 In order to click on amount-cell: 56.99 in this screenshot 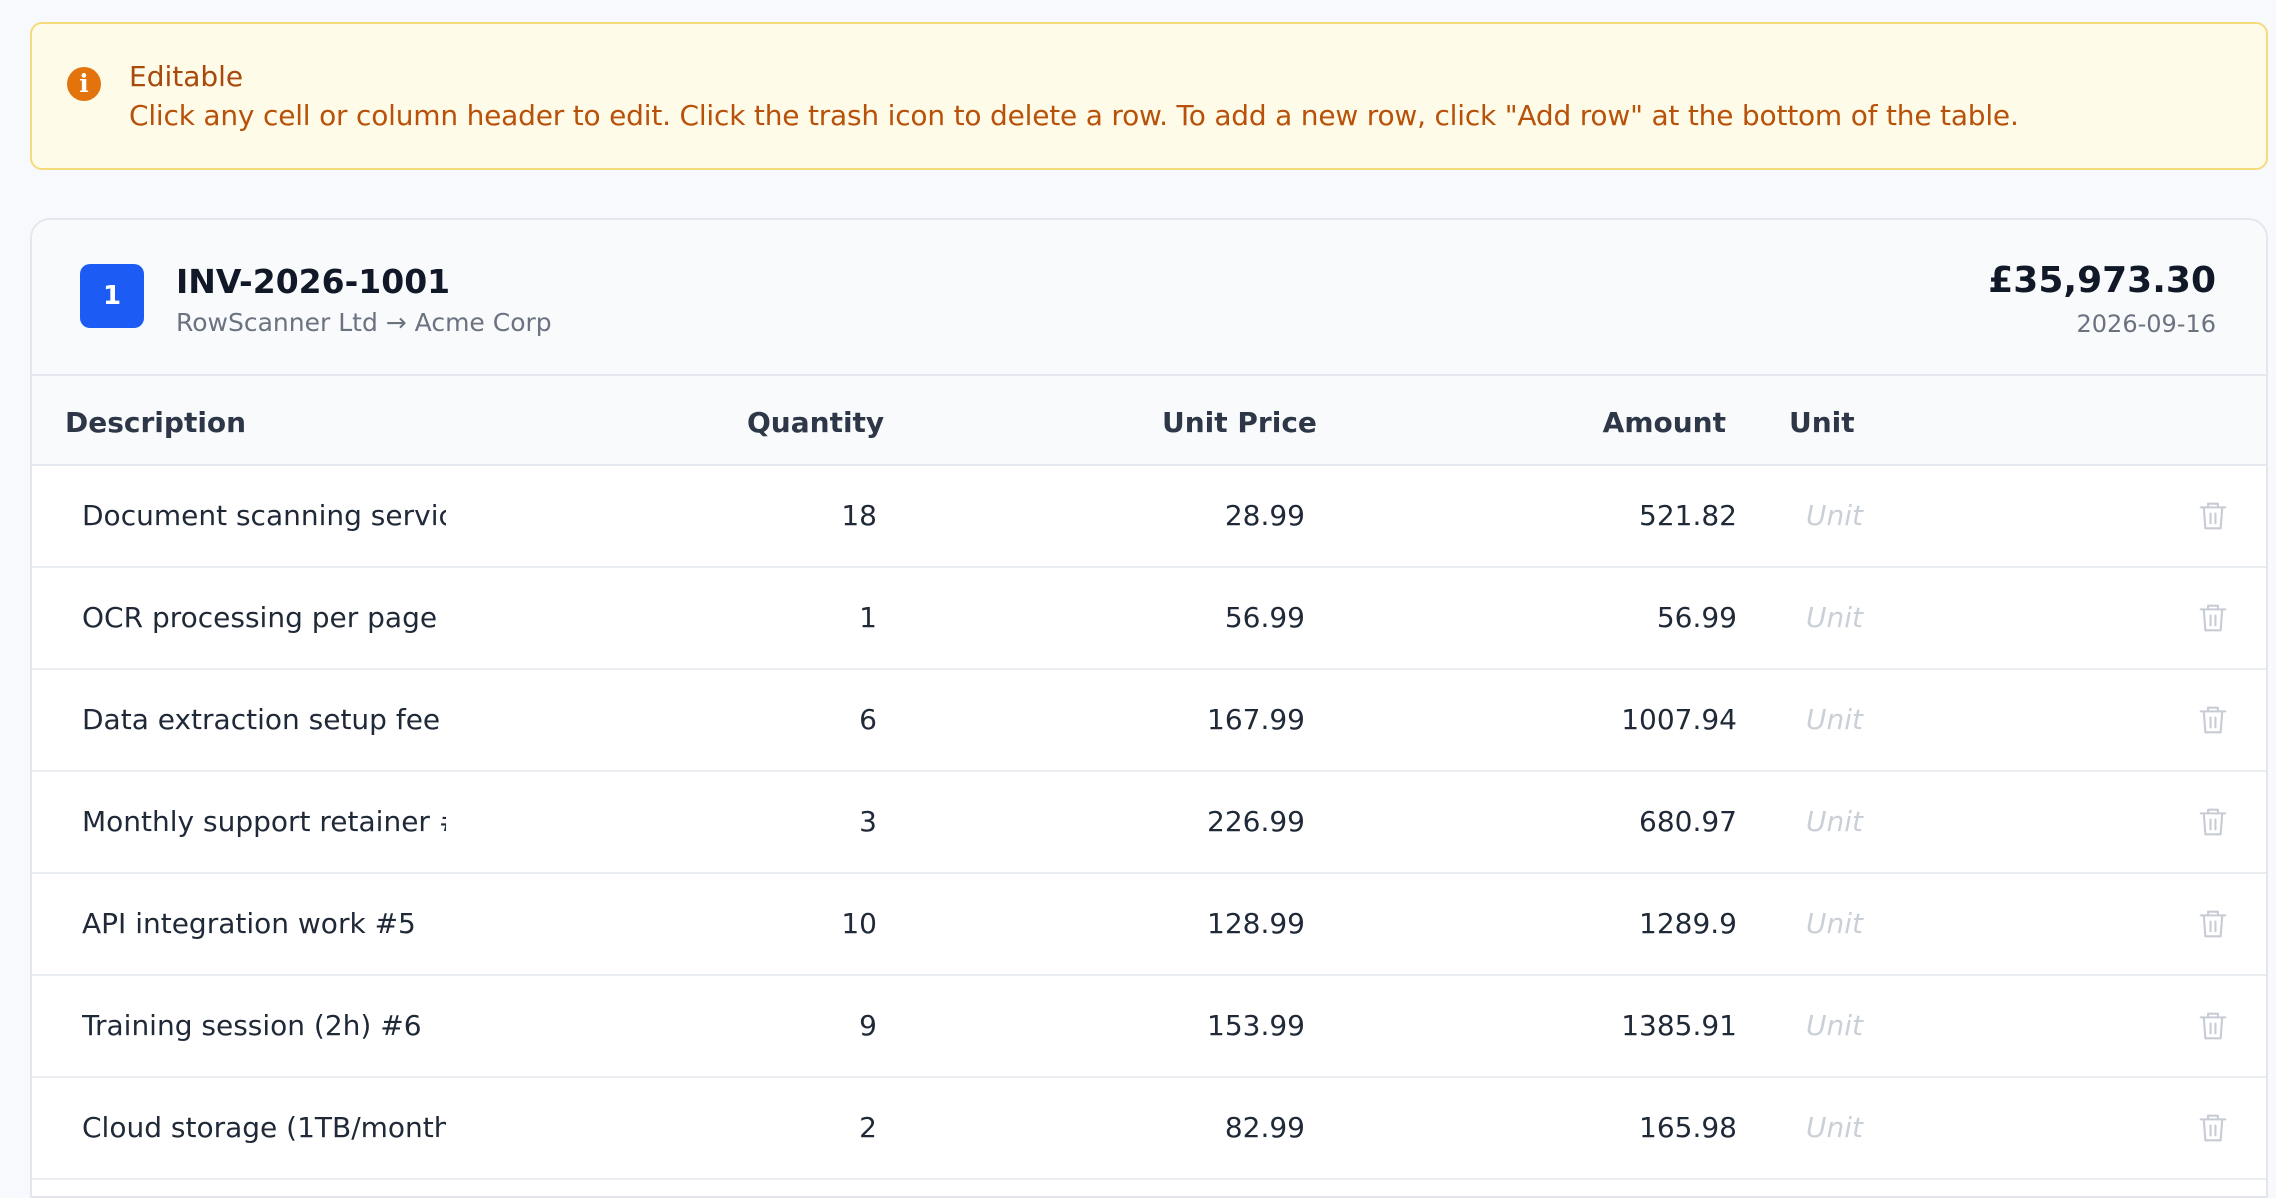, I will do `click(1609, 618)`.